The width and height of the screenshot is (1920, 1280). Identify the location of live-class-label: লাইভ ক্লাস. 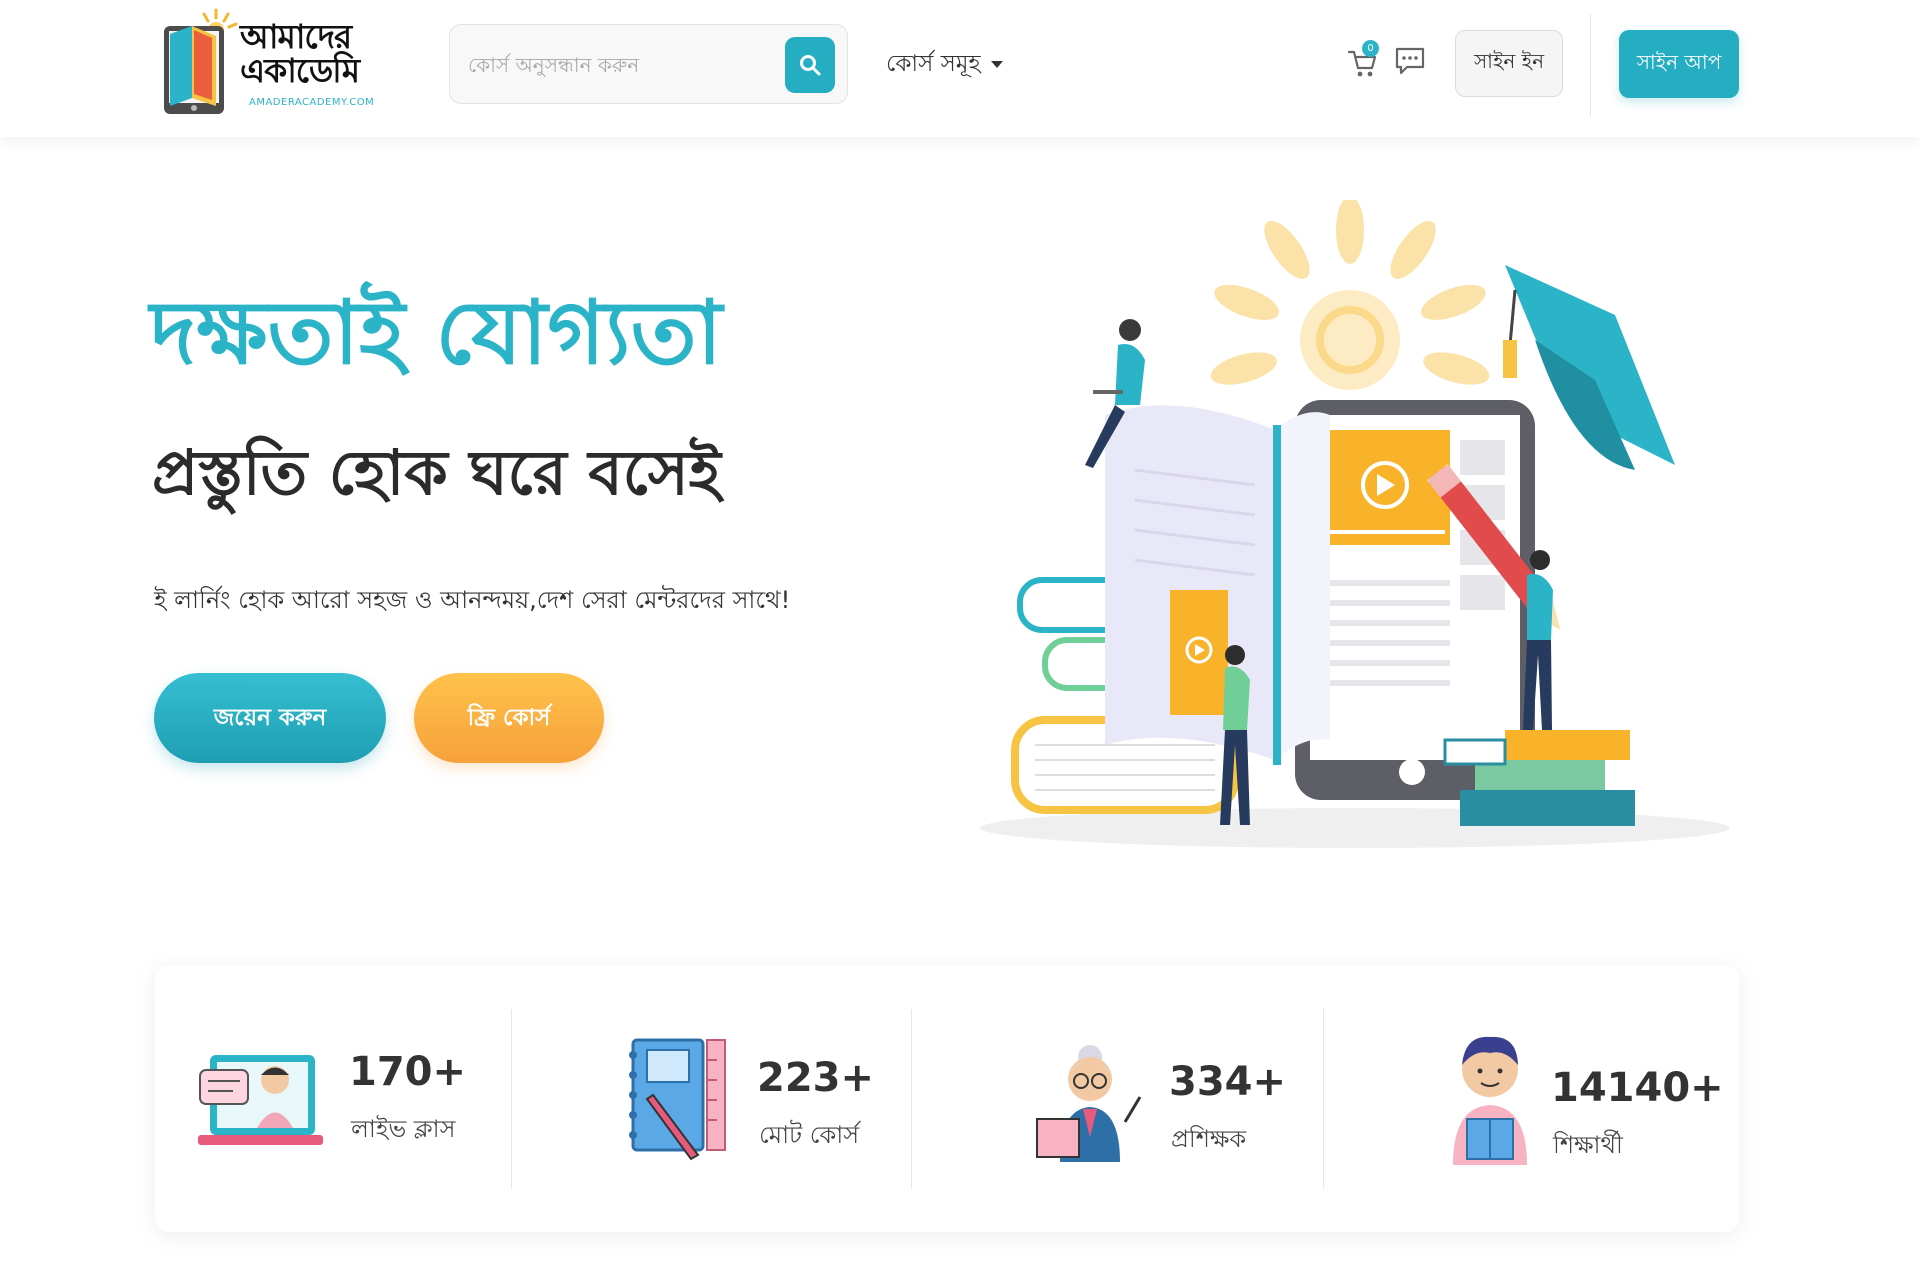
(403, 1129).